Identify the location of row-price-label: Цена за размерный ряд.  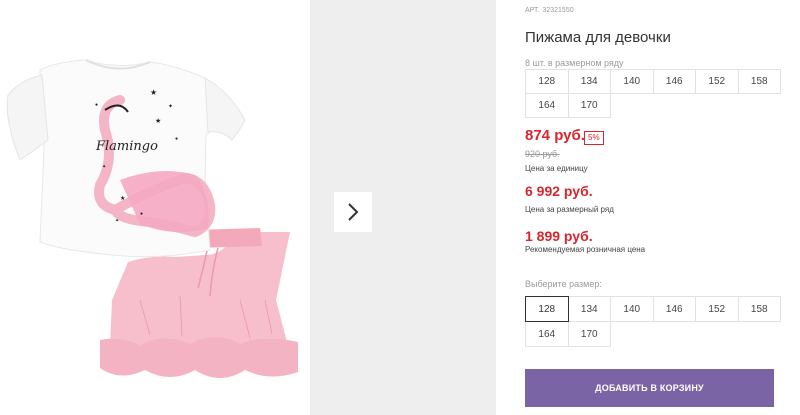
(569, 209).